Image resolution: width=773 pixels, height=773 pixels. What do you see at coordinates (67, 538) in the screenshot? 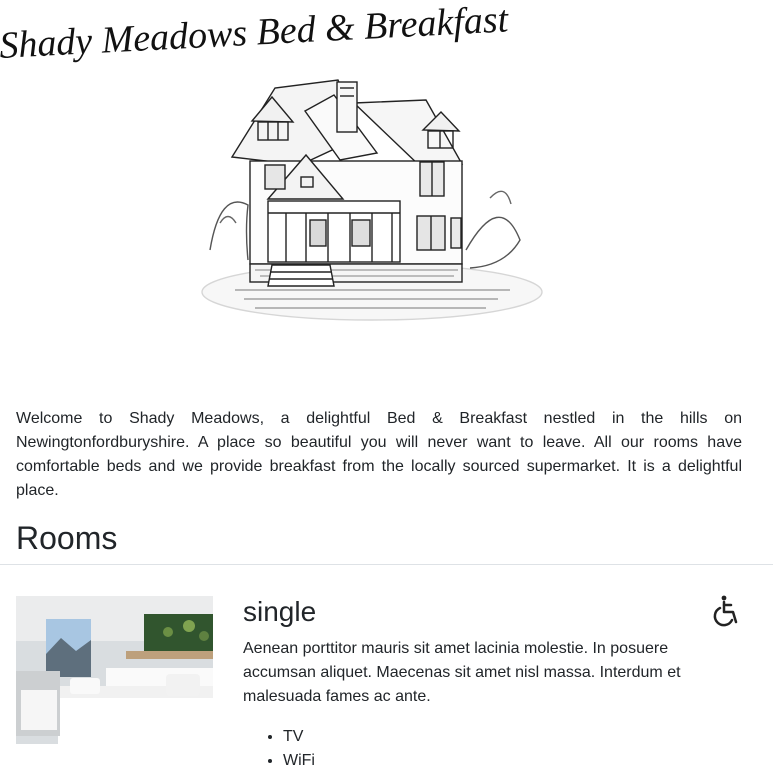
I see `rooms-heading: Rooms` at bounding box center [67, 538].